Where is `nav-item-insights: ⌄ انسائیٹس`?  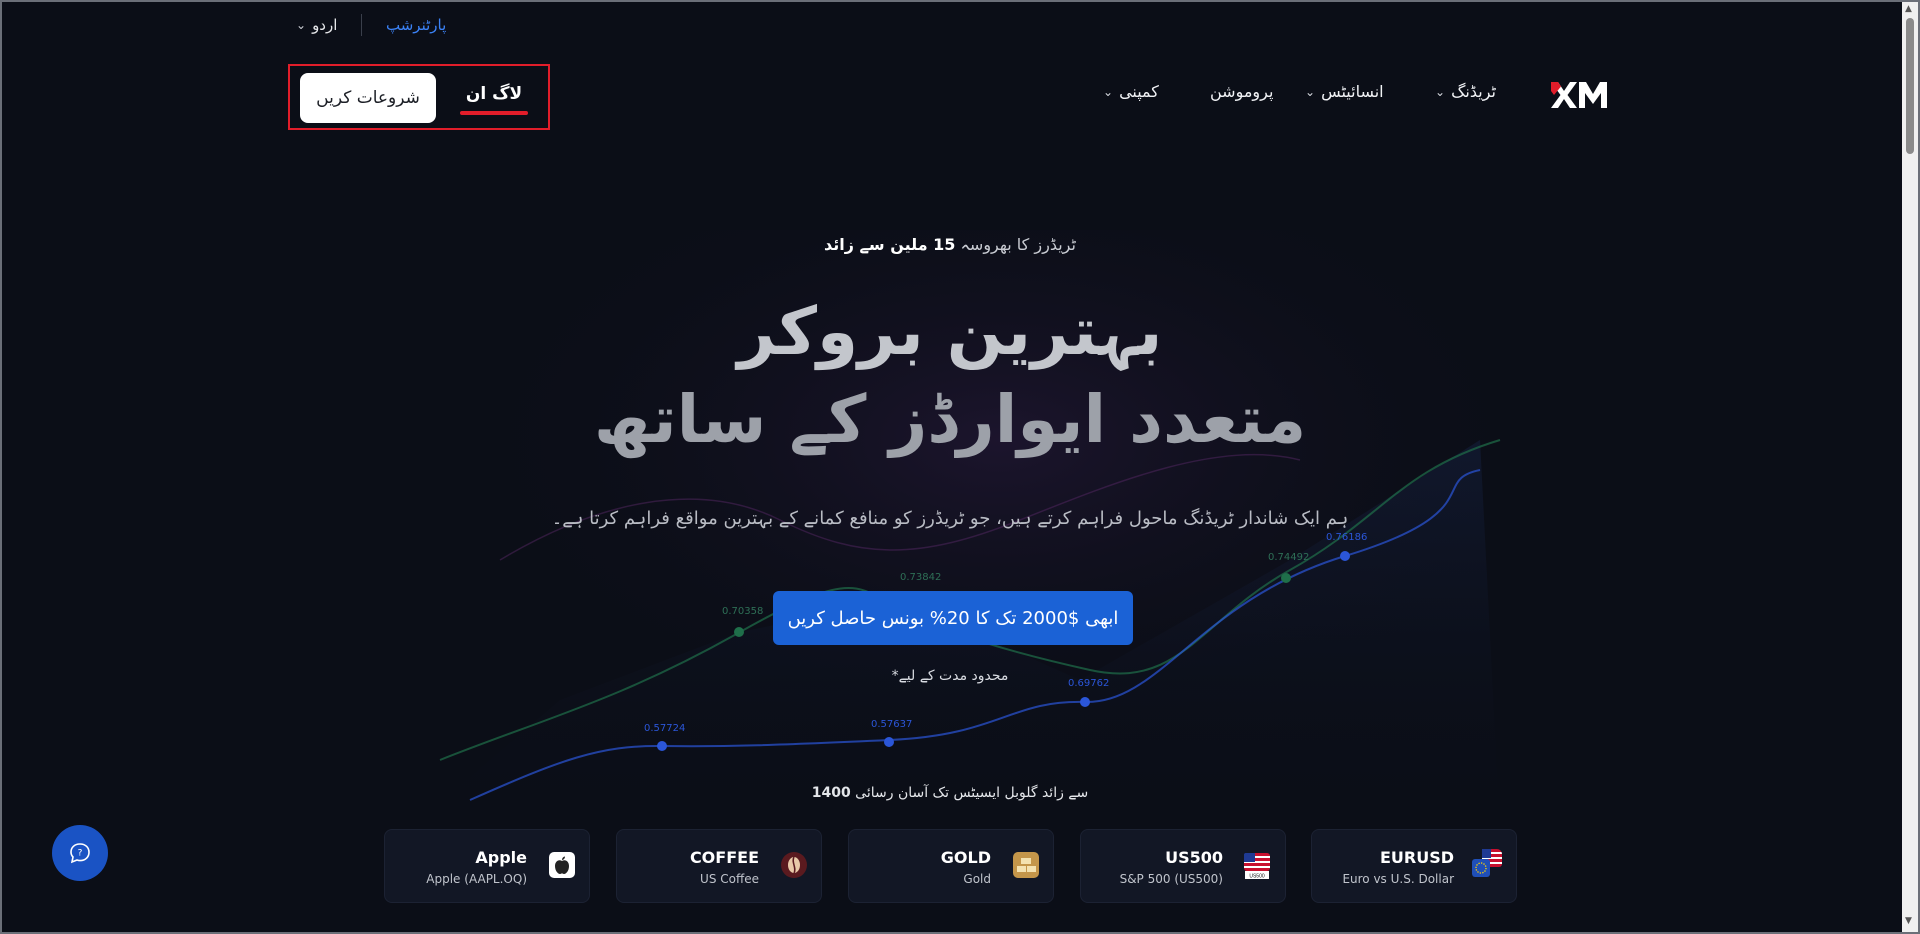
nav-item-insights: ⌄ انسائیٹس is located at coordinates (1344, 91).